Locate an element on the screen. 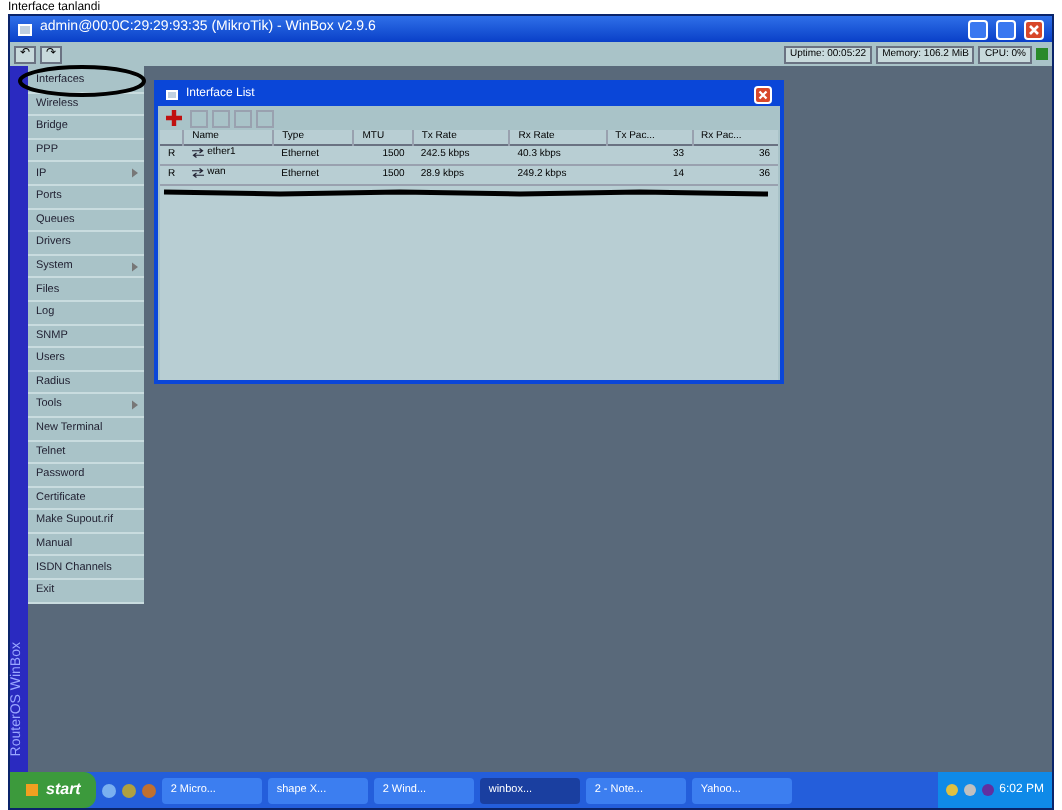 The height and width of the screenshot is (810, 1062). start-button: start is located at coordinates (53, 790).